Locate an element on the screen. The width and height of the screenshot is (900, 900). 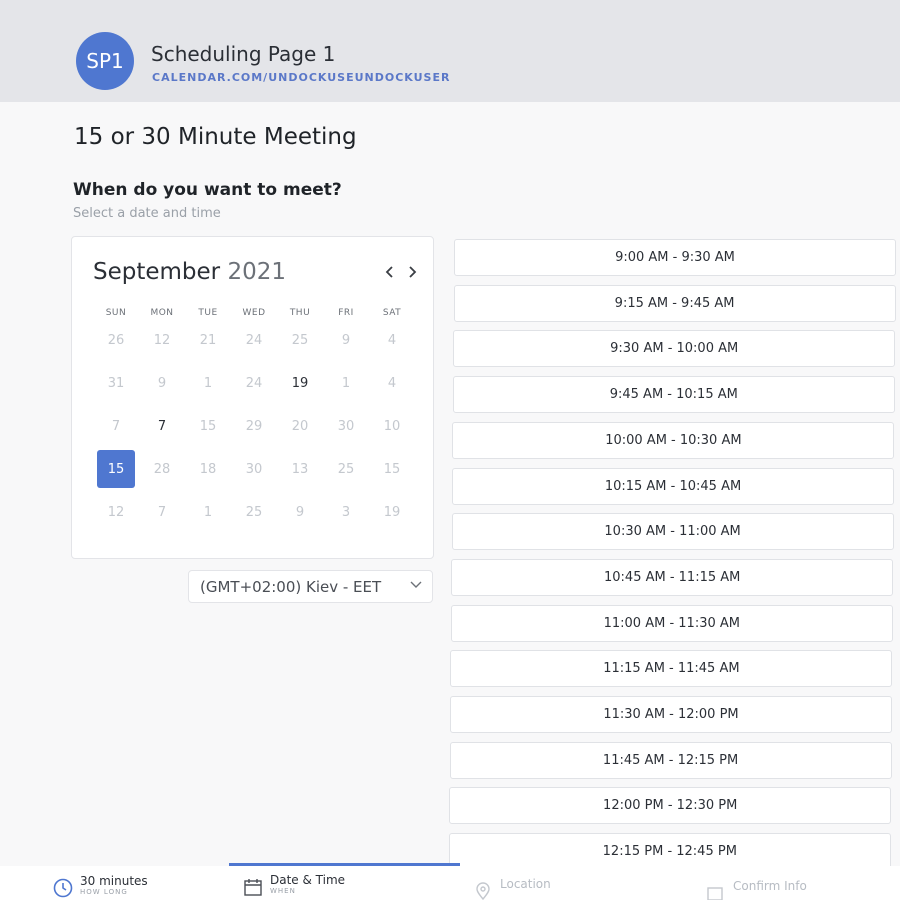
time-slot-button: 12:00 PM - 12:30 PM is located at coordinates (670, 806).